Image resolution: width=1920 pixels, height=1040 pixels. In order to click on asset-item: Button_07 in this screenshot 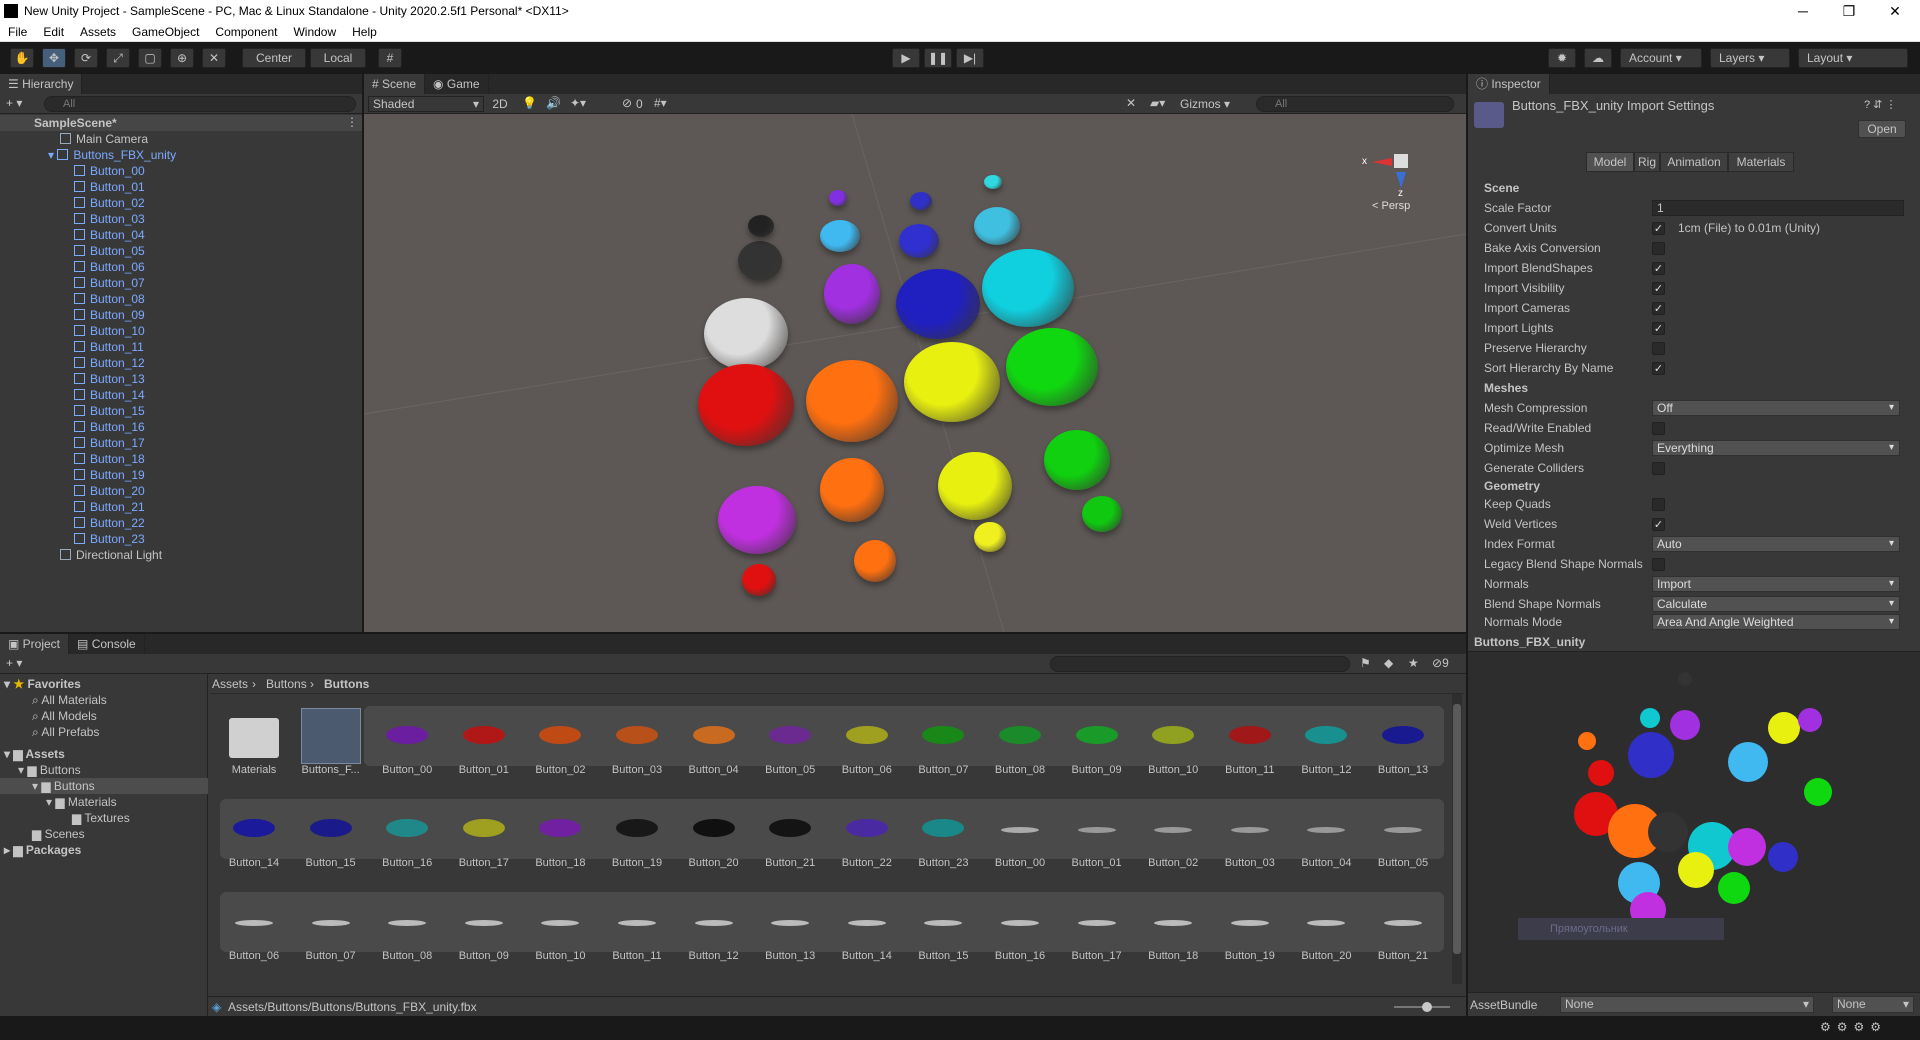, I will do `click(331, 926)`.